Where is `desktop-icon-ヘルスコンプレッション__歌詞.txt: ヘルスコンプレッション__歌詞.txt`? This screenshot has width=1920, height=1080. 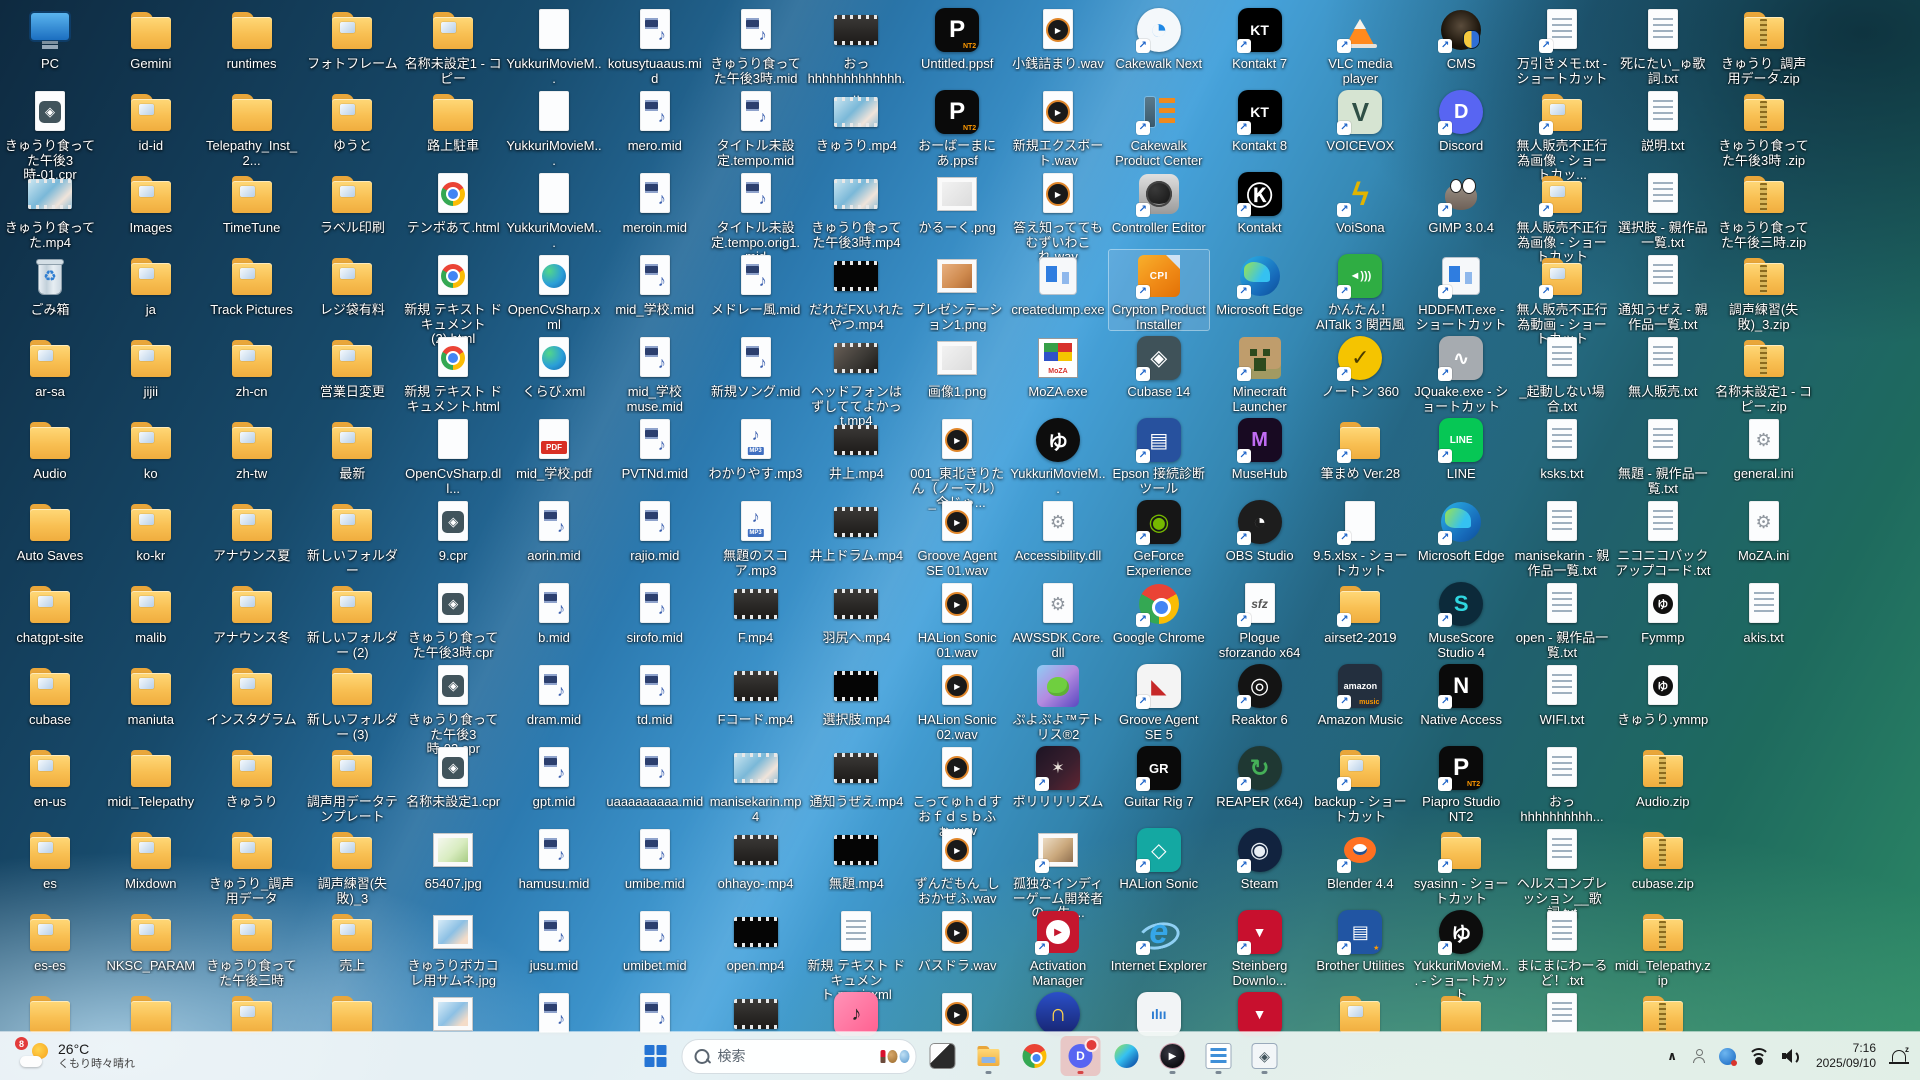
desktop-icon-ヘルスコンプレッション__歌詞.txt: ヘルスコンプレッション__歌詞.txt is located at coordinates (1562, 872).